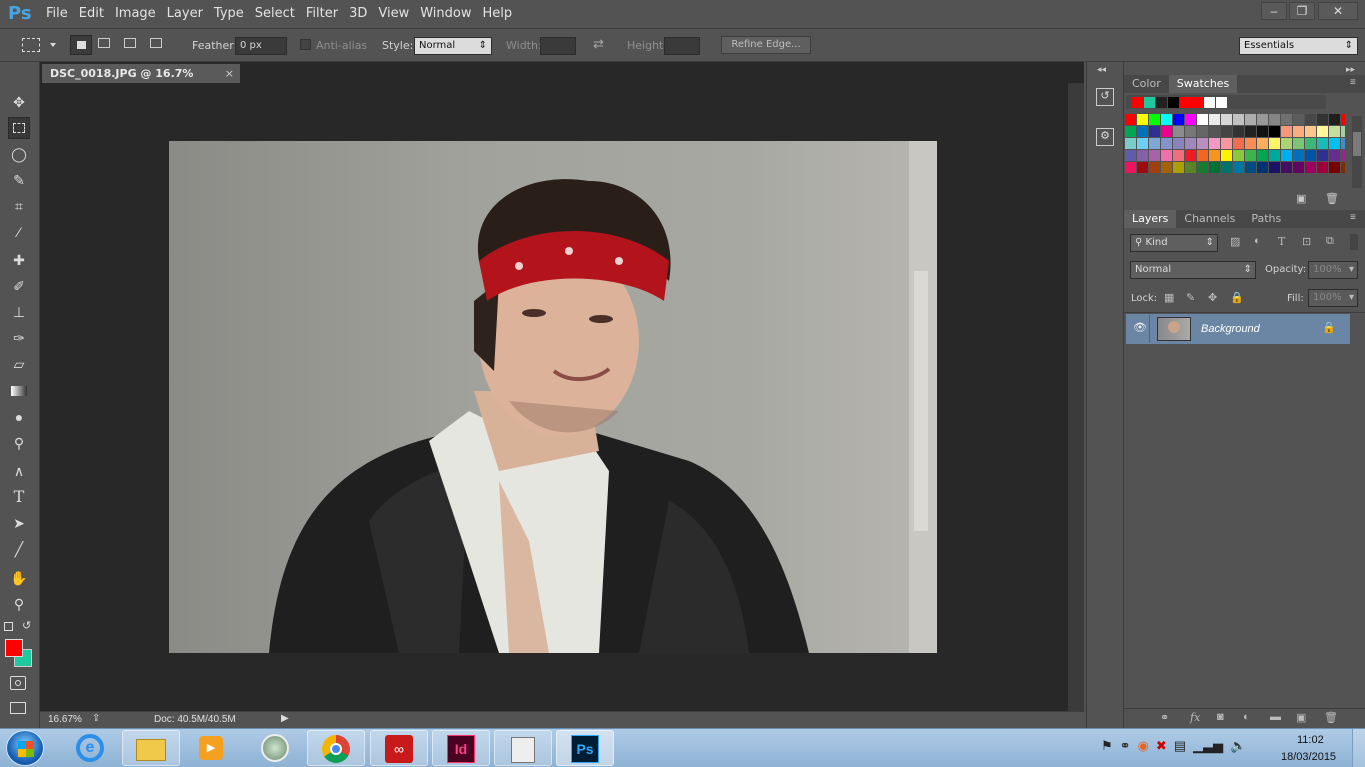 The height and width of the screenshot is (767, 1365). What do you see at coordinates (1266, 219) in the screenshot?
I see `tab-paths: Paths` at bounding box center [1266, 219].